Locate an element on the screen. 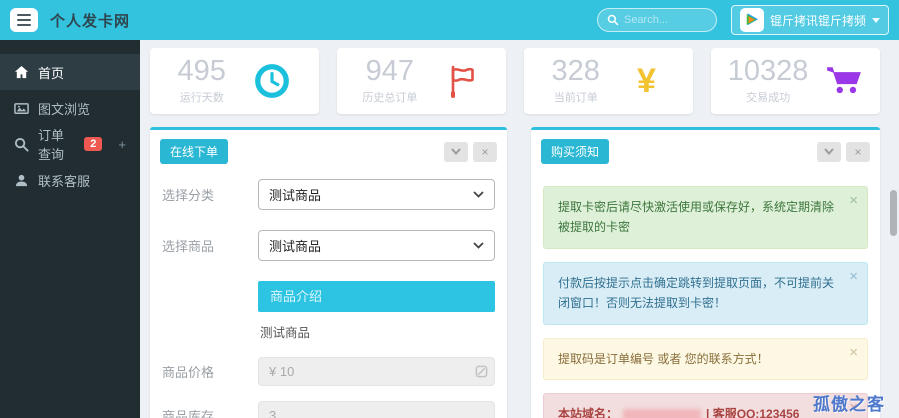  notice-alert-warning: 提取码是订单编号 或者 您的联系方式！ × is located at coordinates (705, 358).